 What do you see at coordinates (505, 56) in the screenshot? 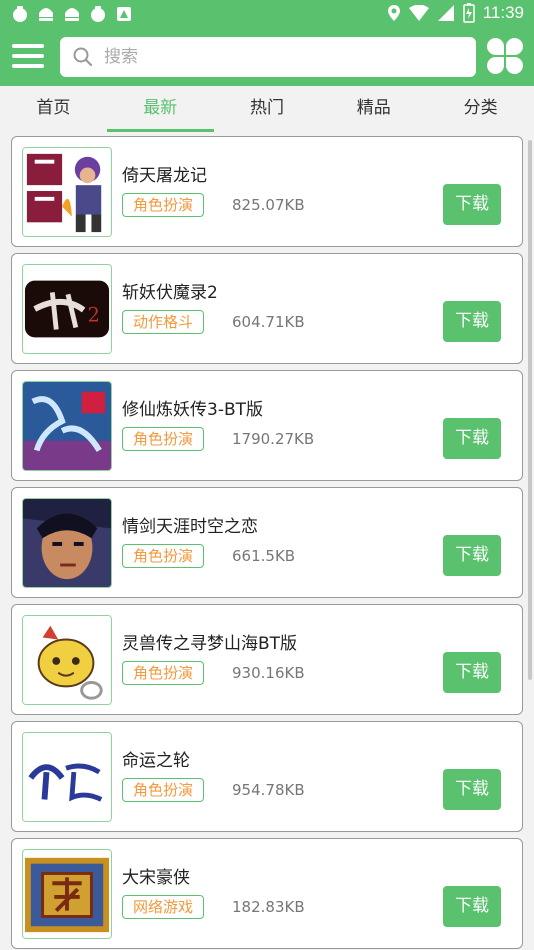
I see `clover-icon` at bounding box center [505, 56].